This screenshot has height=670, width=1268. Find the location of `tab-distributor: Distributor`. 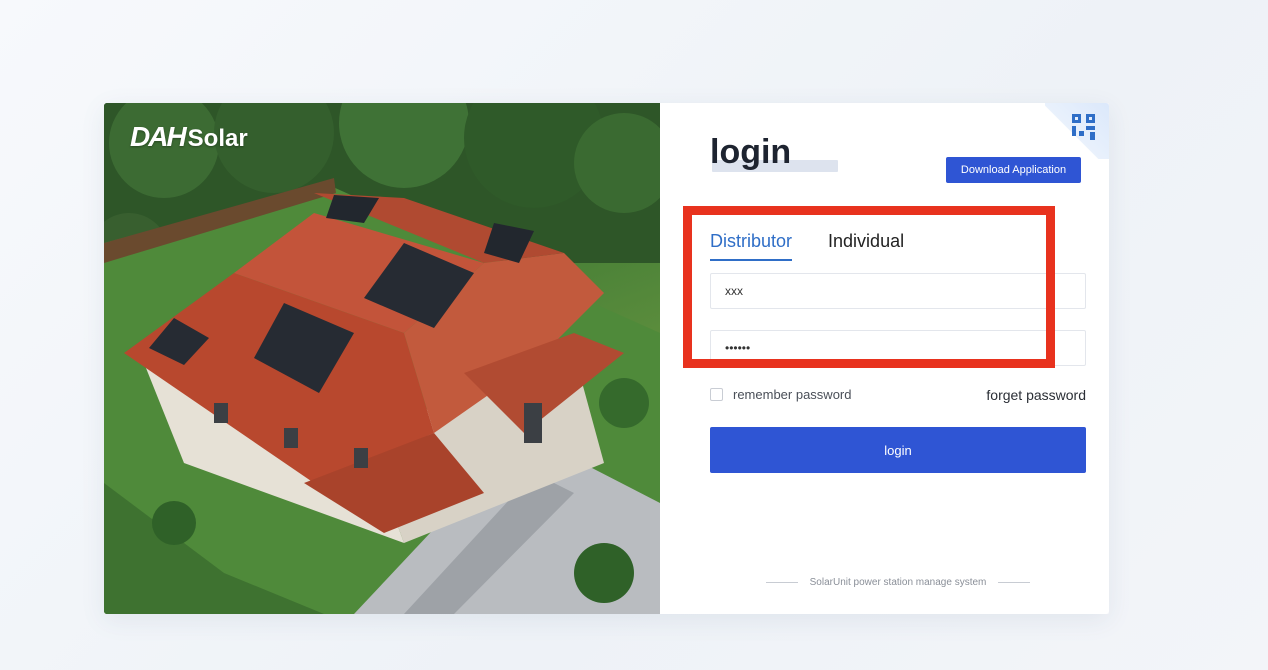

tab-distributor: Distributor is located at coordinates (751, 246).